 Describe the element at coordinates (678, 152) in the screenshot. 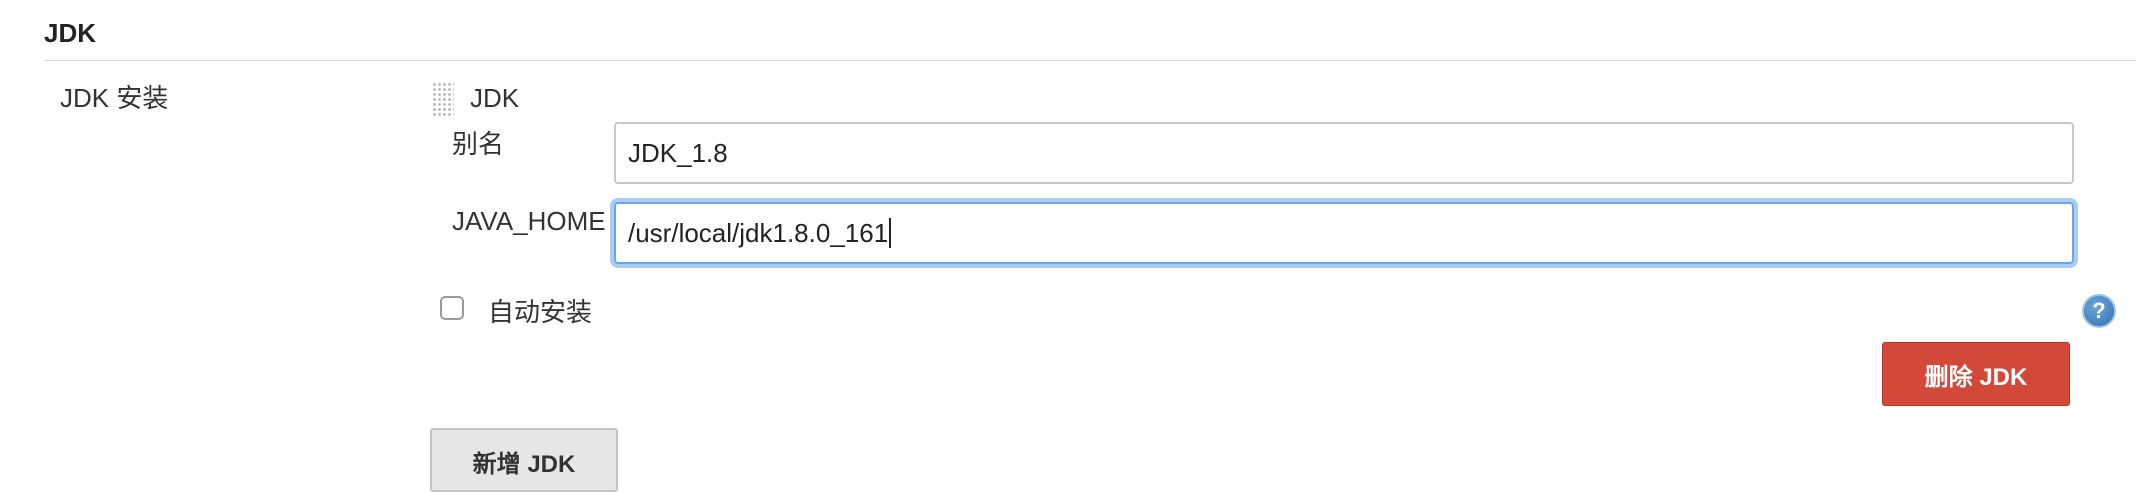

I see `alias-input-value: JDK_1.8` at that location.